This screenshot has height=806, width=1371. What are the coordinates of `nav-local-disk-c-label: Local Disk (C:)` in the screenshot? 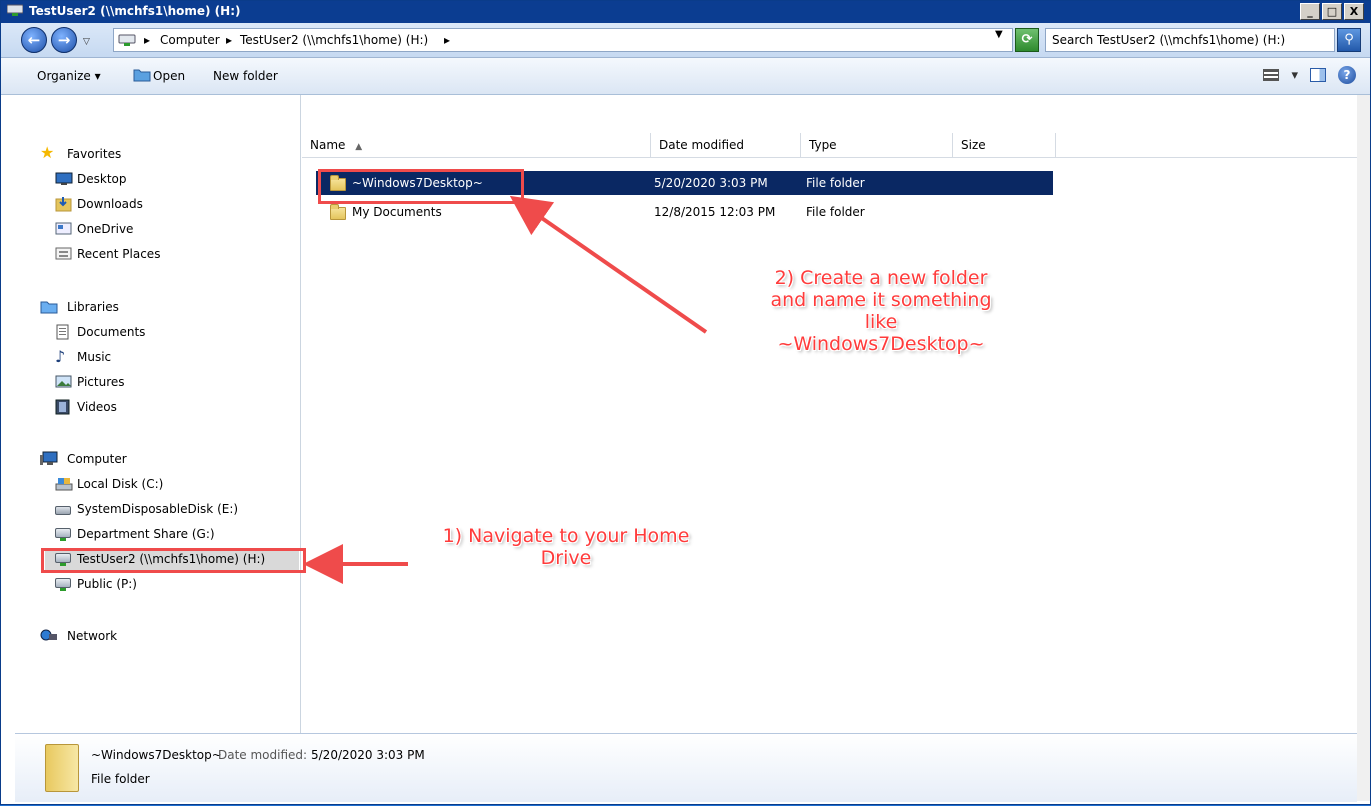 It's located at (120, 484).